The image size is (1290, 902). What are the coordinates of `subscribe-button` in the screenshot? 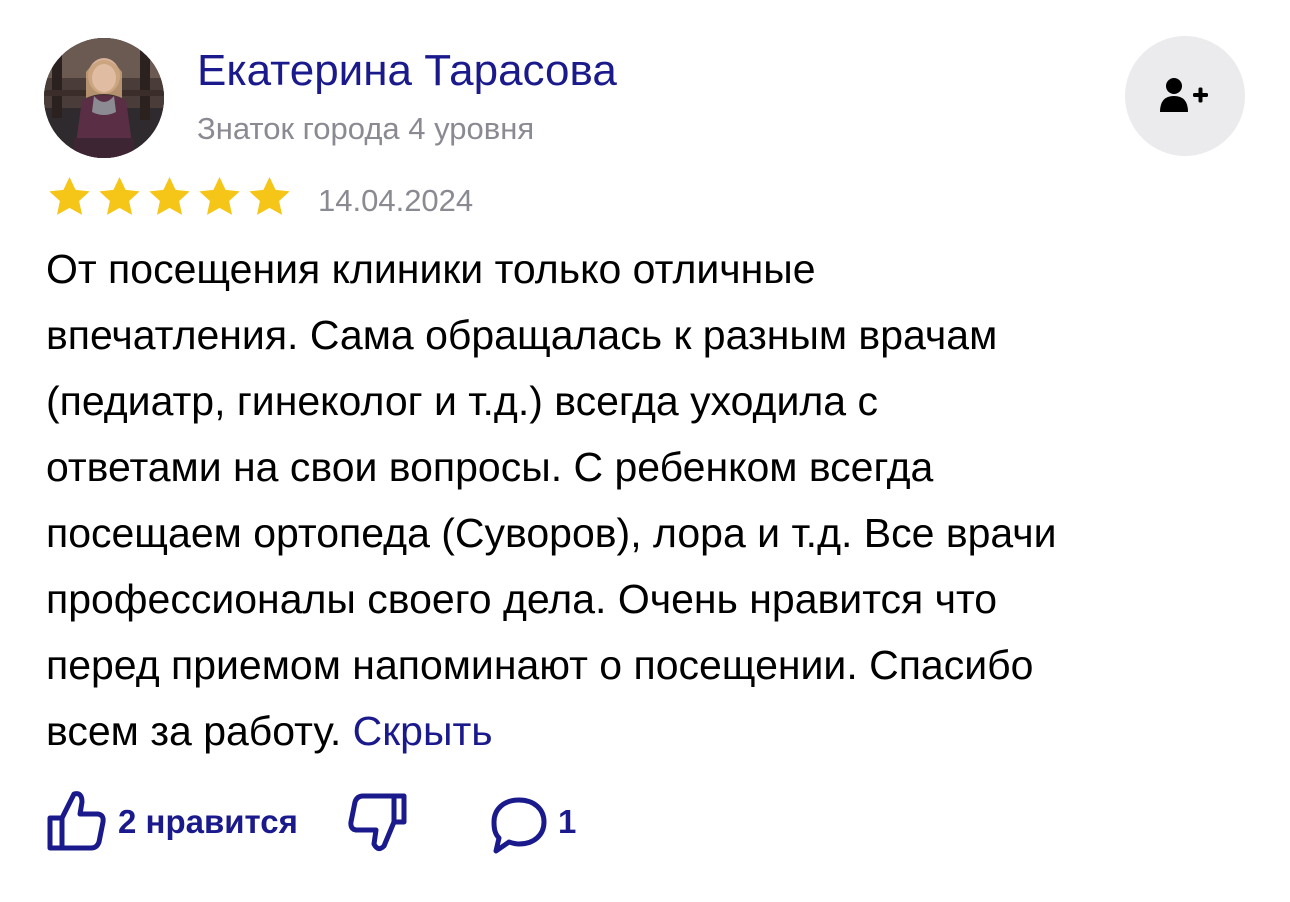 It's located at (1185, 96).